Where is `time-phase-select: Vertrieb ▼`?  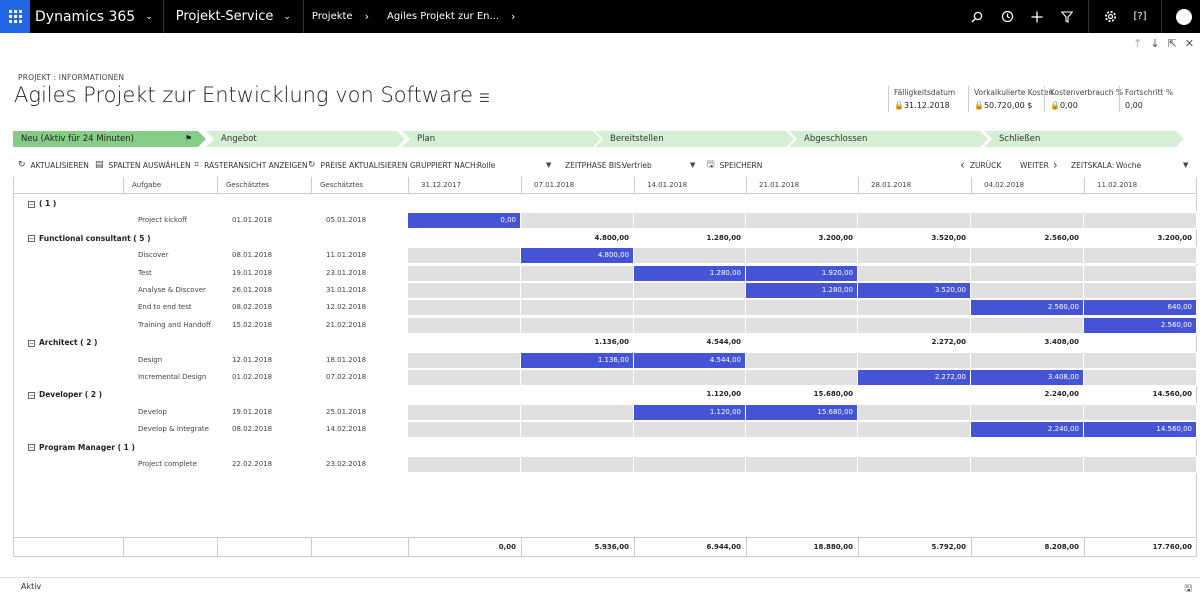 time-phase-select: Vertrieb ▼ is located at coordinates (662, 165).